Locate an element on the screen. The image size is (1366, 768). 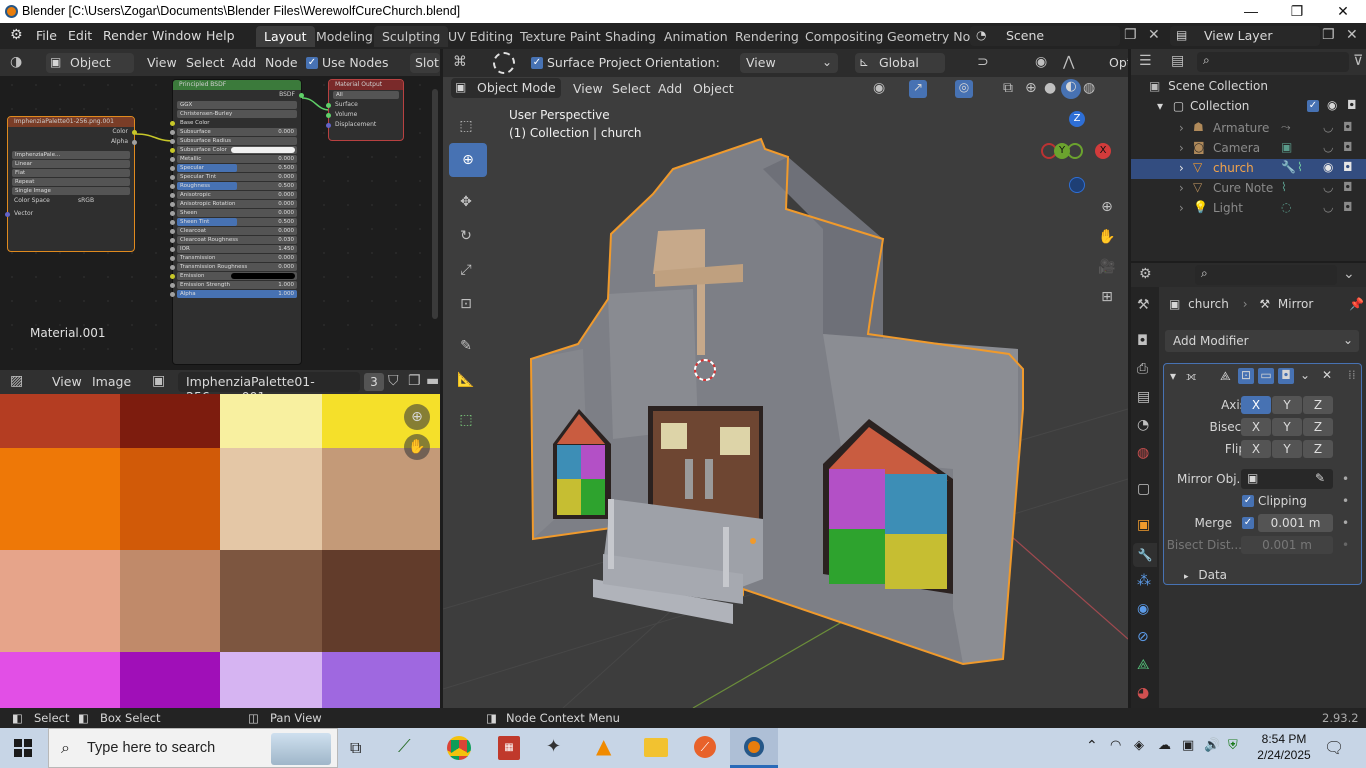
onedrive-cloud-icon: ☁ is located at coordinates (1164, 745).